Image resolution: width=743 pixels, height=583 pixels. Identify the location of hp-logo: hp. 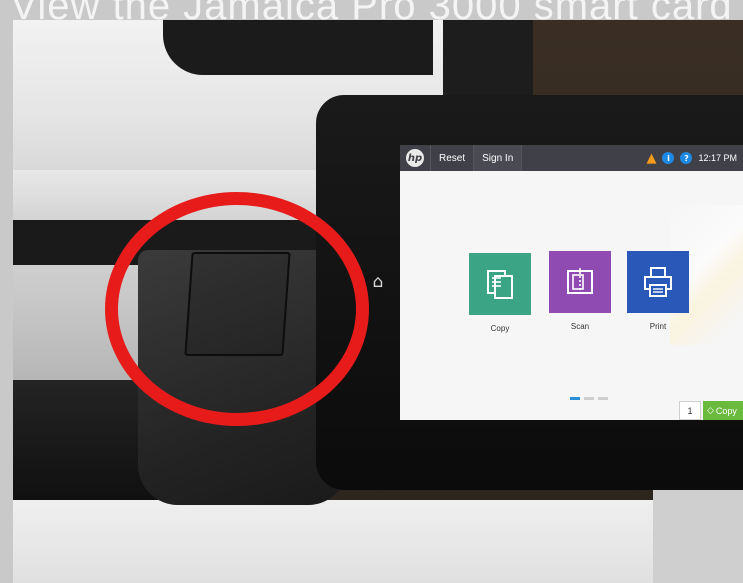
(415, 158).